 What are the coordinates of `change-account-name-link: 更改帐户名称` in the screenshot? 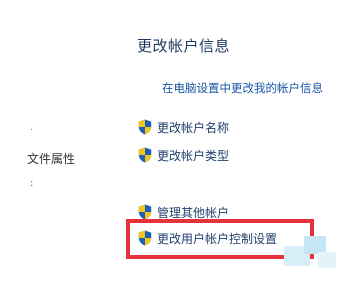 It's located at (183, 127).